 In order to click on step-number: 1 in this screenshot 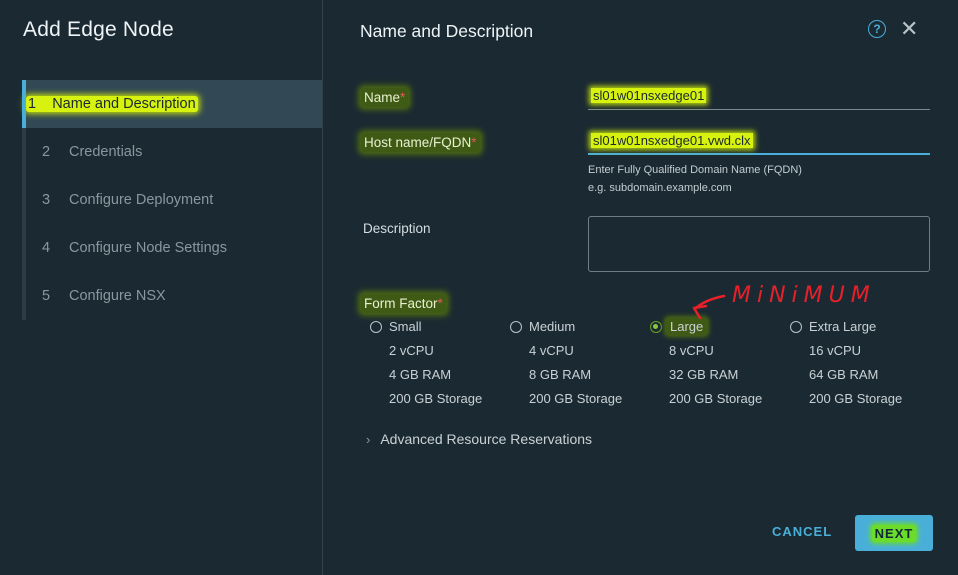, I will do `click(32, 104)`.